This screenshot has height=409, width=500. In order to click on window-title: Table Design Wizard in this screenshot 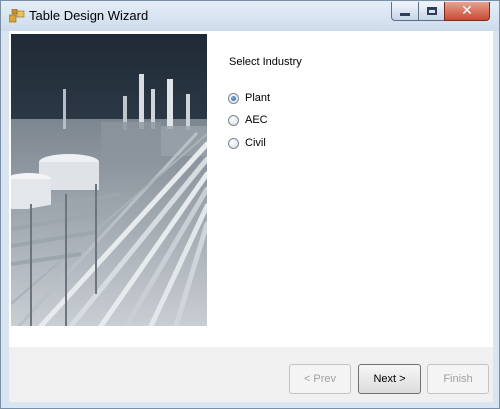, I will do `click(89, 15)`.